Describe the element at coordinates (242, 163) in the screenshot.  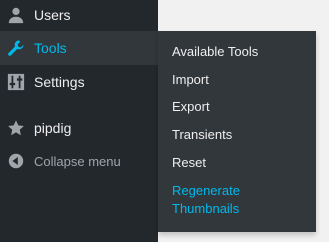
I see `submenu-item-reset: Reset` at that location.